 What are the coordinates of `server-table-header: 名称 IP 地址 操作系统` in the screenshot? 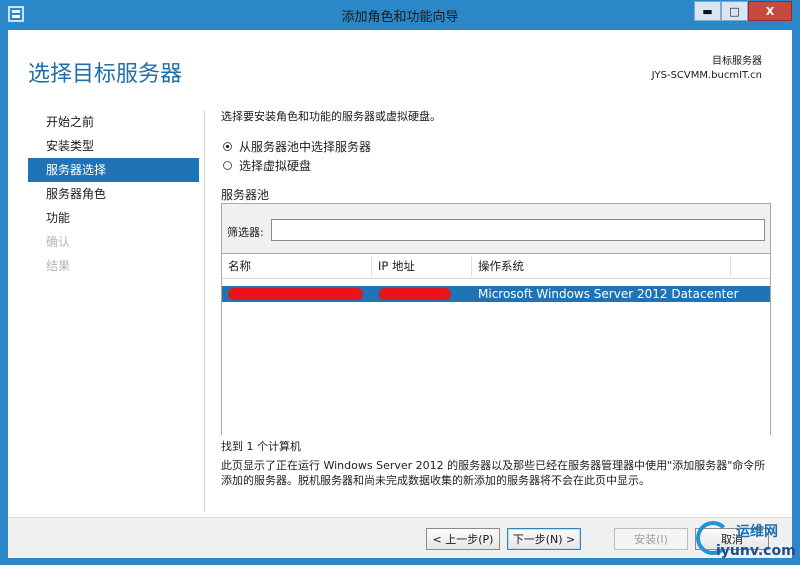 It's located at (496, 266).